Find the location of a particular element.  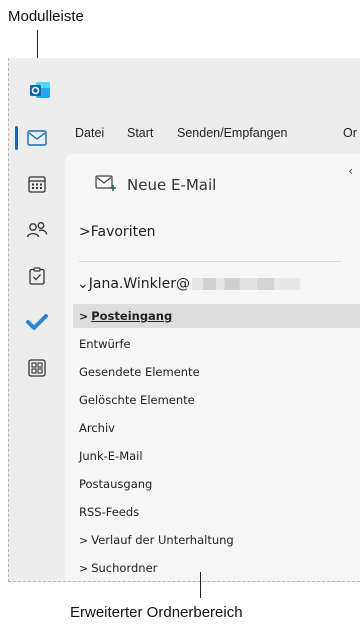

tab-datei: Datei is located at coordinates (89, 133).